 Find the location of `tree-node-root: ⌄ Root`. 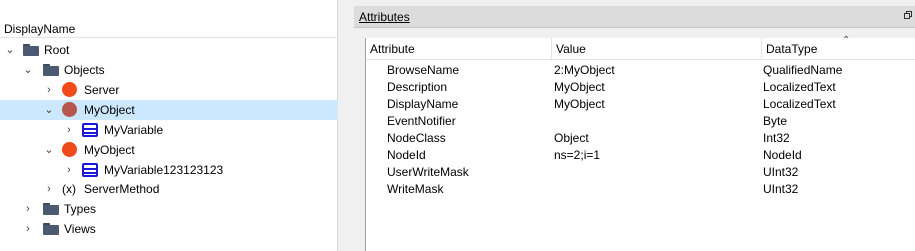

tree-node-root: ⌄ Root is located at coordinates (169, 50).